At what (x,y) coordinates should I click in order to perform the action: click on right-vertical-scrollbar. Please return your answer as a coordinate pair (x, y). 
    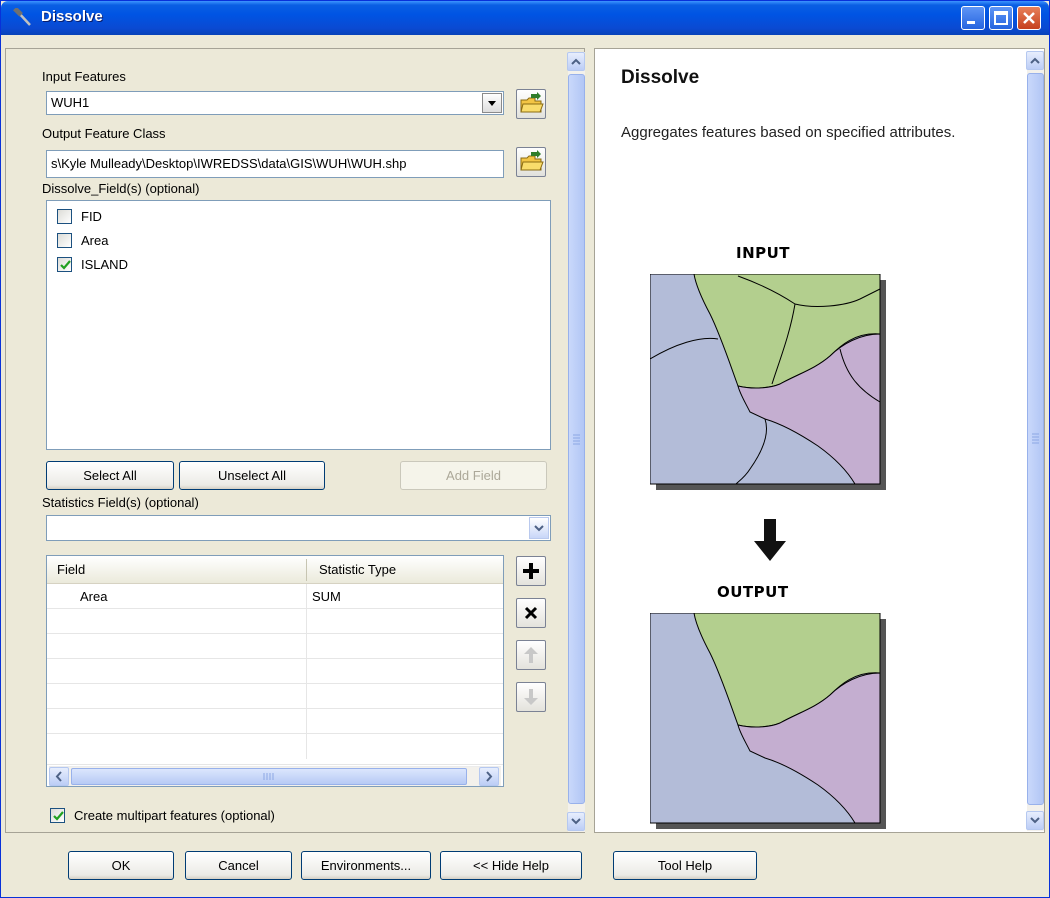
    Looking at the image, I should click on (1035, 441).